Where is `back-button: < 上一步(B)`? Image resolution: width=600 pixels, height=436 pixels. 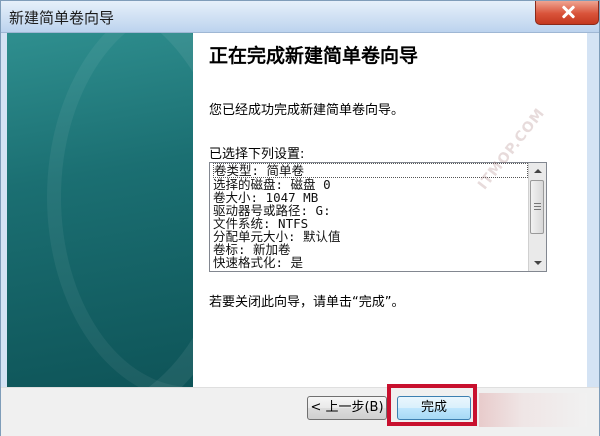 back-button: < 上一步(B) is located at coordinates (347, 408).